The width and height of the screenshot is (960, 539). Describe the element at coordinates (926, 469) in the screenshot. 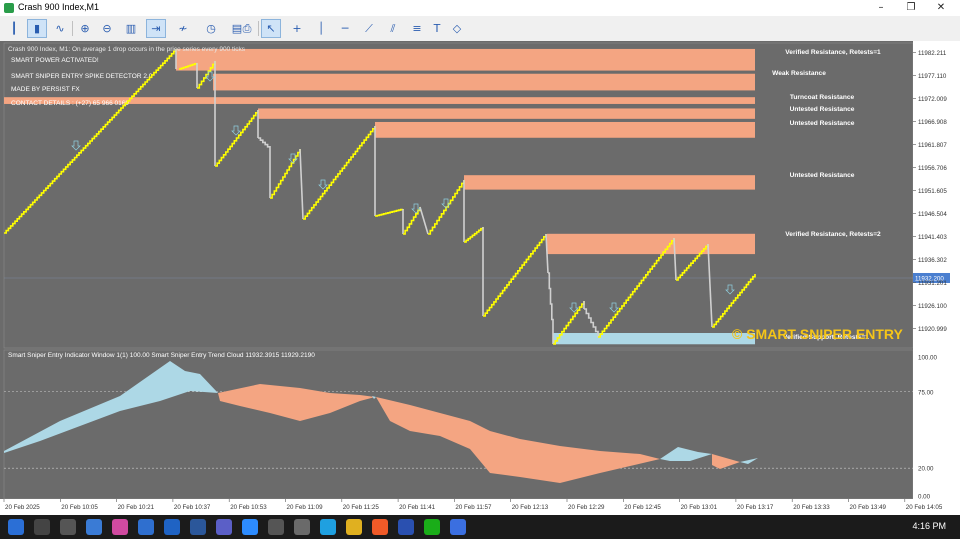

I see `indicator-tick-label: 20.00` at that location.